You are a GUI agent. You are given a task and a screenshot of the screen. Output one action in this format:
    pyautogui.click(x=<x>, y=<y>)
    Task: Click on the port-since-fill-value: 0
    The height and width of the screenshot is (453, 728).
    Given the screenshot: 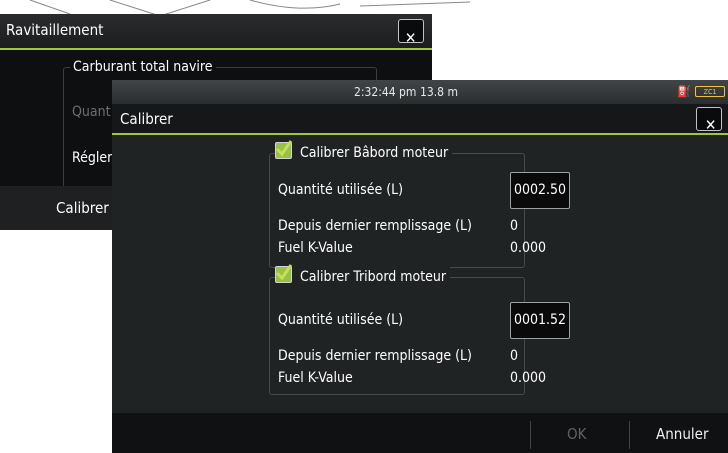 What is the action you would take?
    pyautogui.click(x=514, y=226)
    